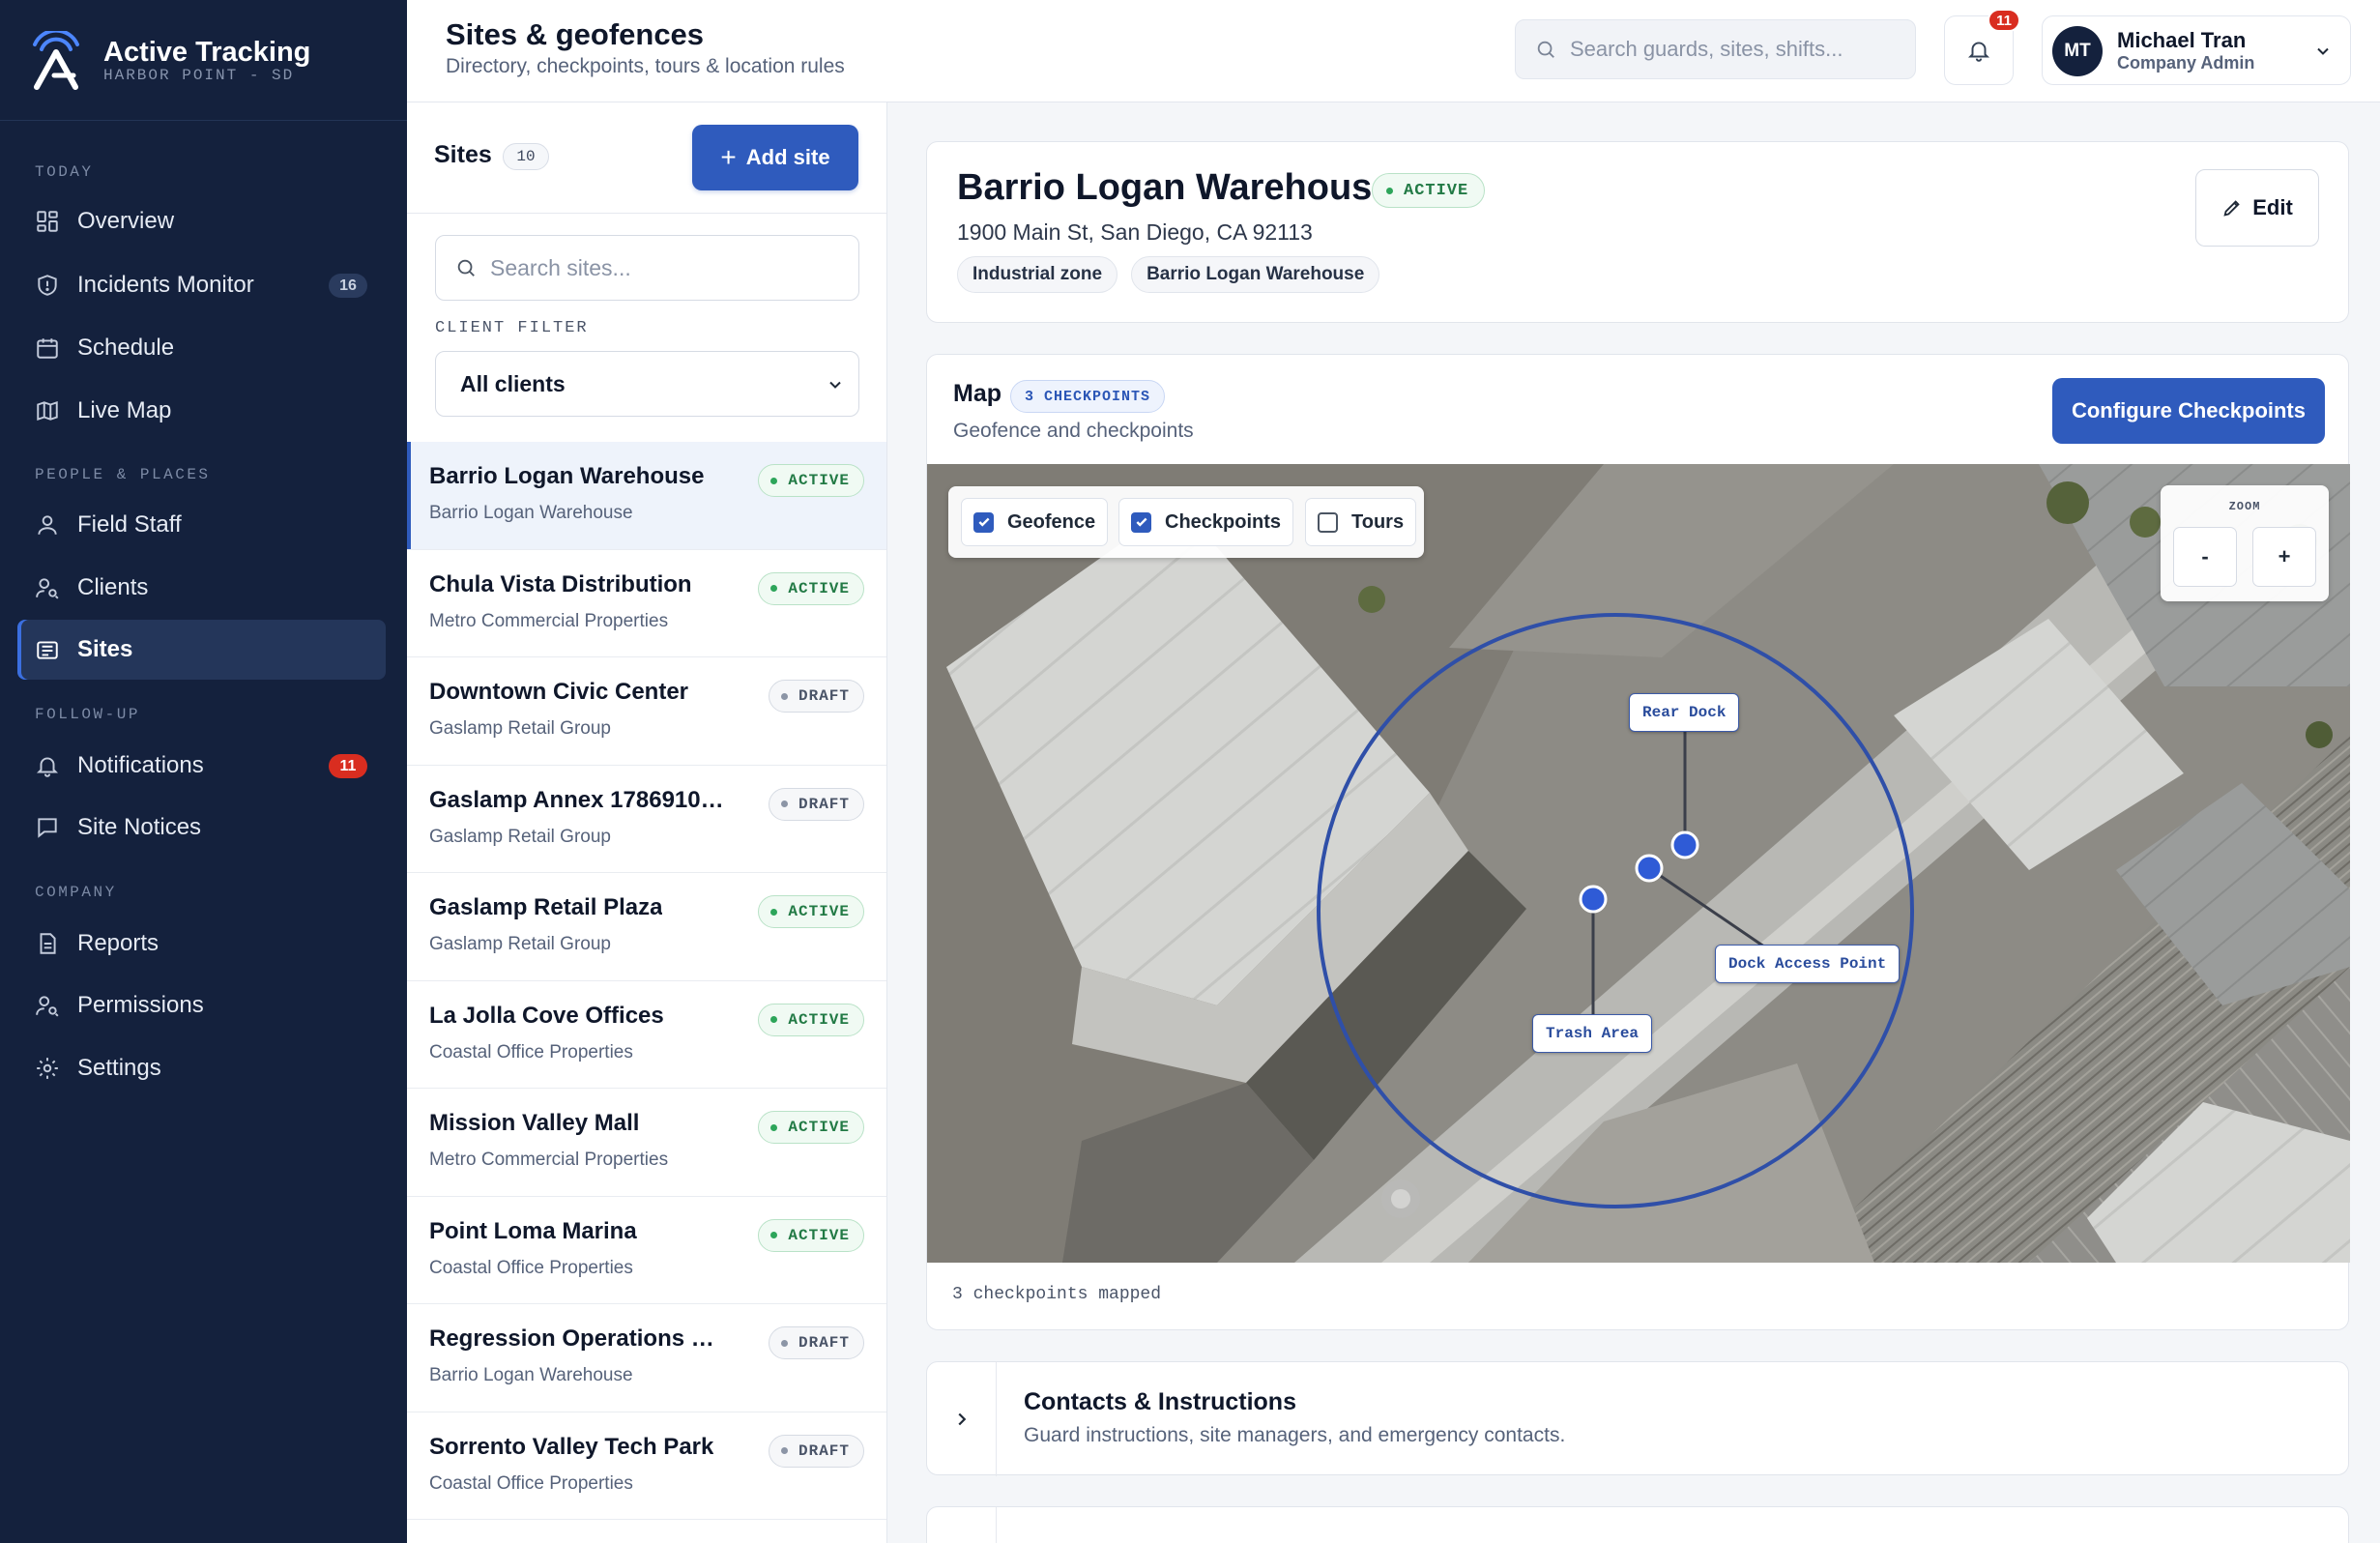  I want to click on add-site-button: + Add site, so click(775, 157).